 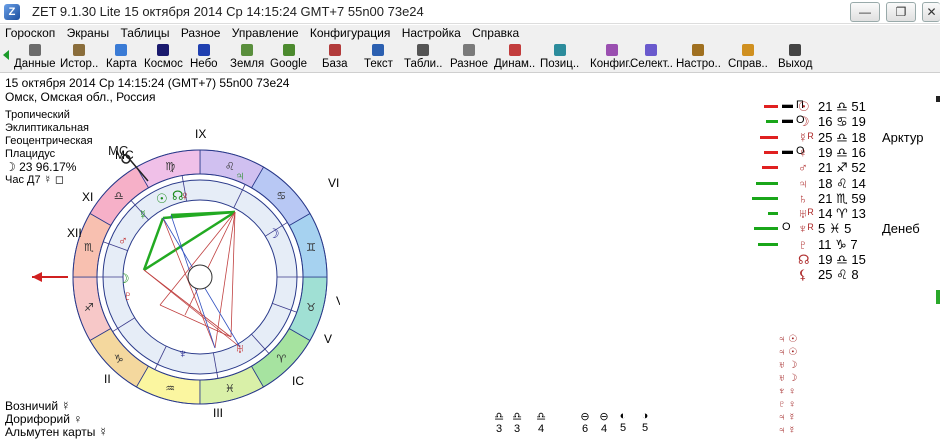 I want to click on wheel-center, so click(x=200, y=277).